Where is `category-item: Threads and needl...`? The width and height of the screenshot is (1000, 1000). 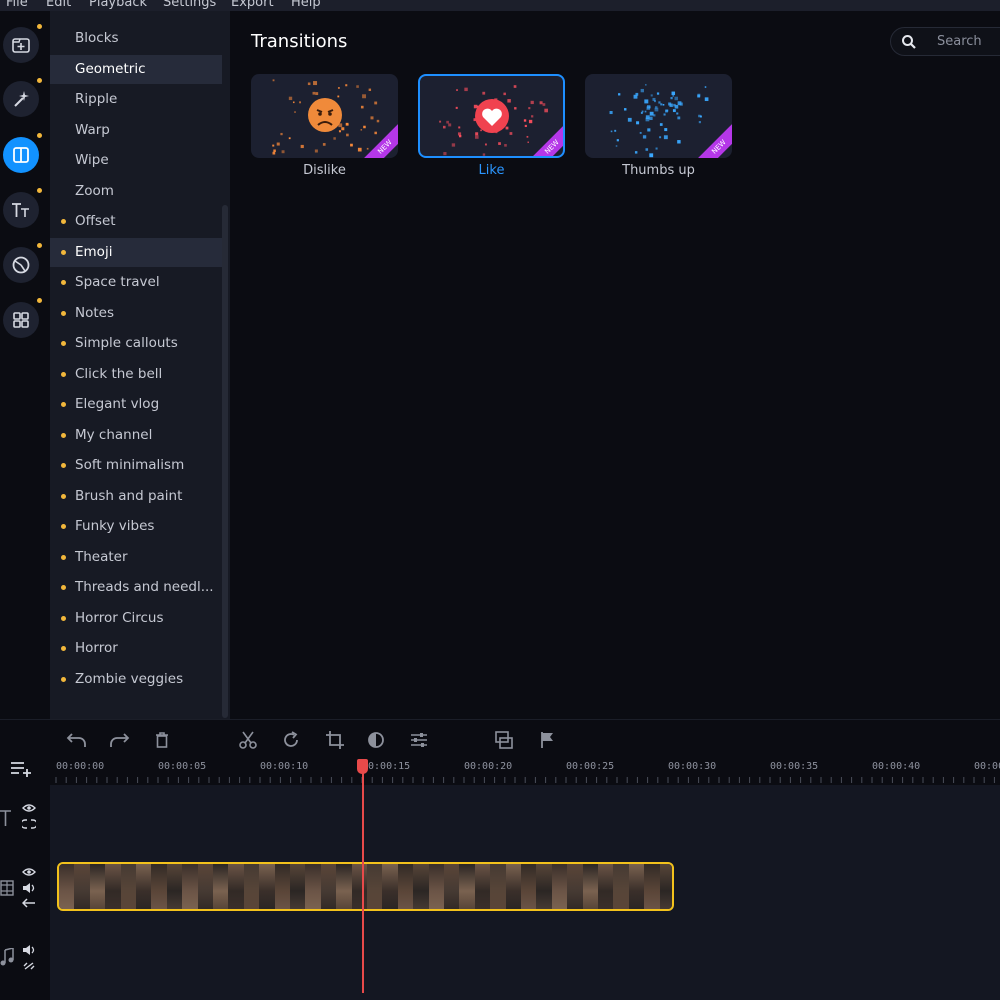 category-item: Threads and needl... is located at coordinates (136, 587).